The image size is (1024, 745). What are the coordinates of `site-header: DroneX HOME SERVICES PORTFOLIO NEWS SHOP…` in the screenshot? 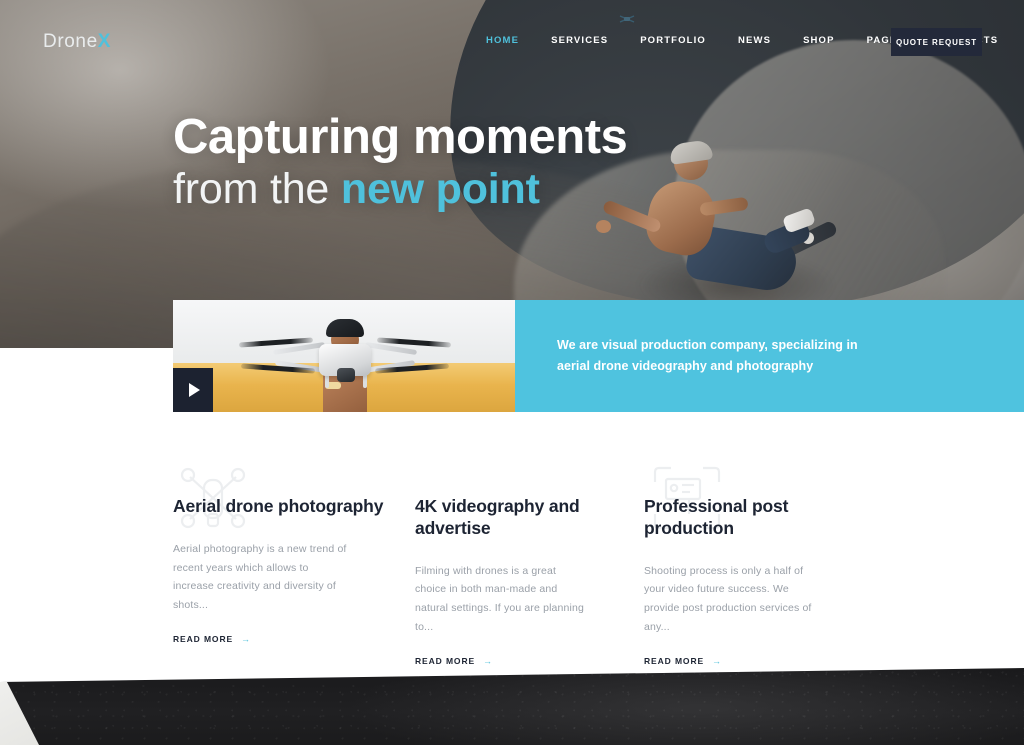 It's located at (512, 42).